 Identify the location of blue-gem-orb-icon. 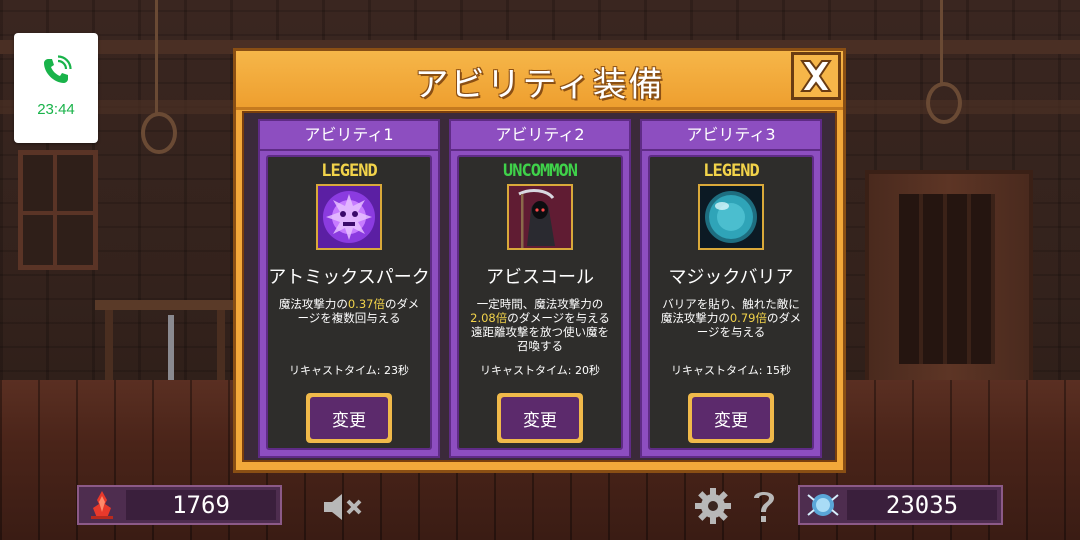
(823, 505).